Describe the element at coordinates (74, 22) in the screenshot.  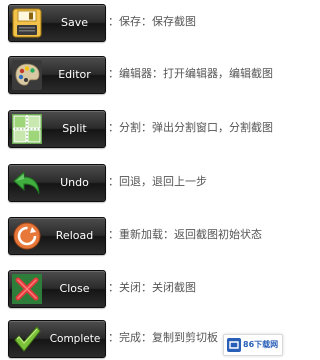
I see `save-button-label: Save` at that location.